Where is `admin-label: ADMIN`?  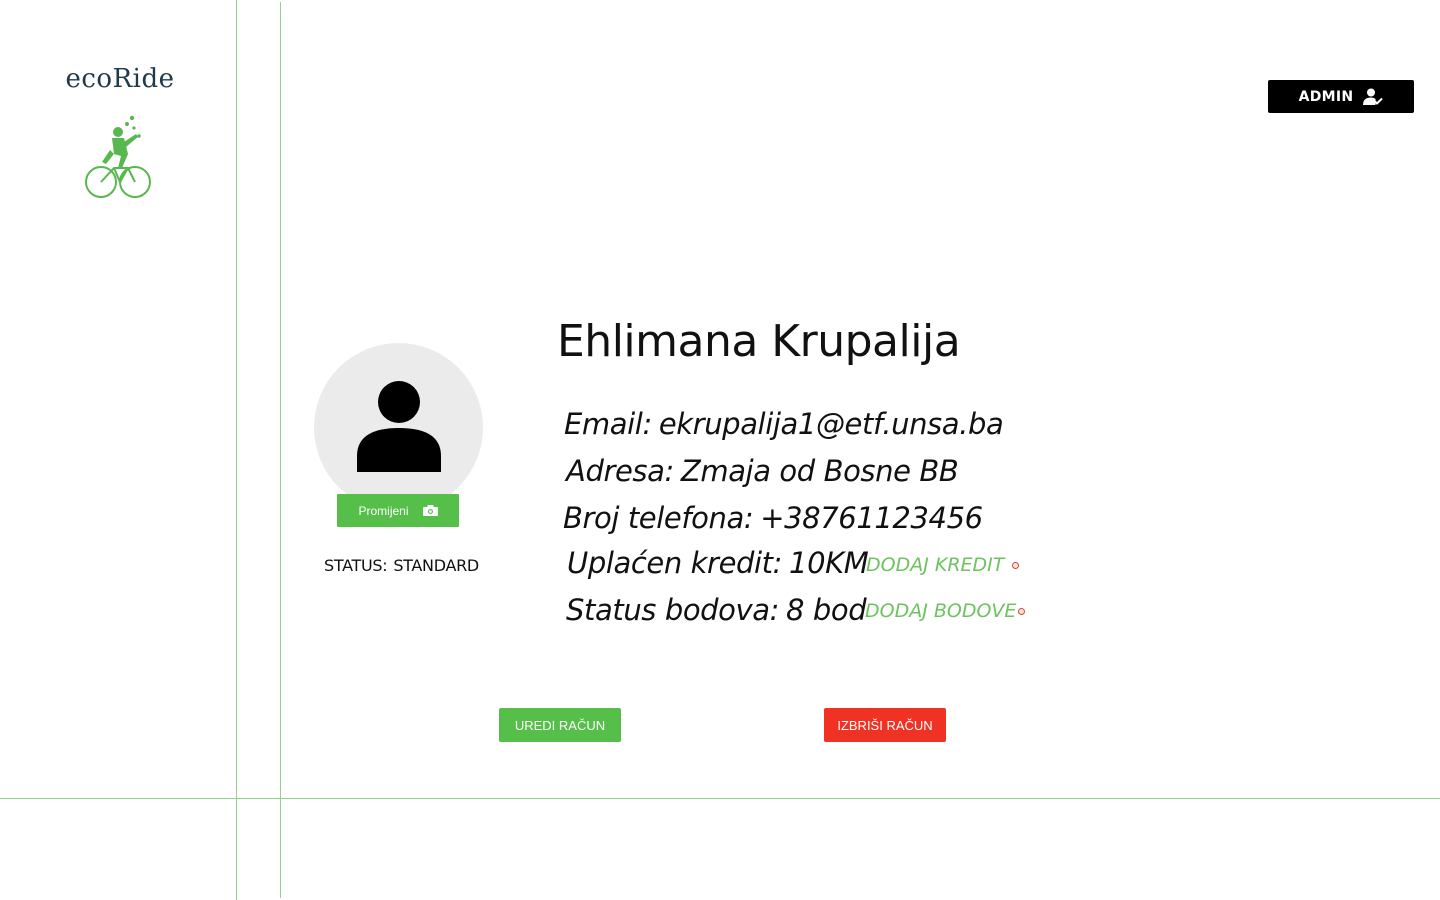 admin-label: ADMIN is located at coordinates (1326, 96).